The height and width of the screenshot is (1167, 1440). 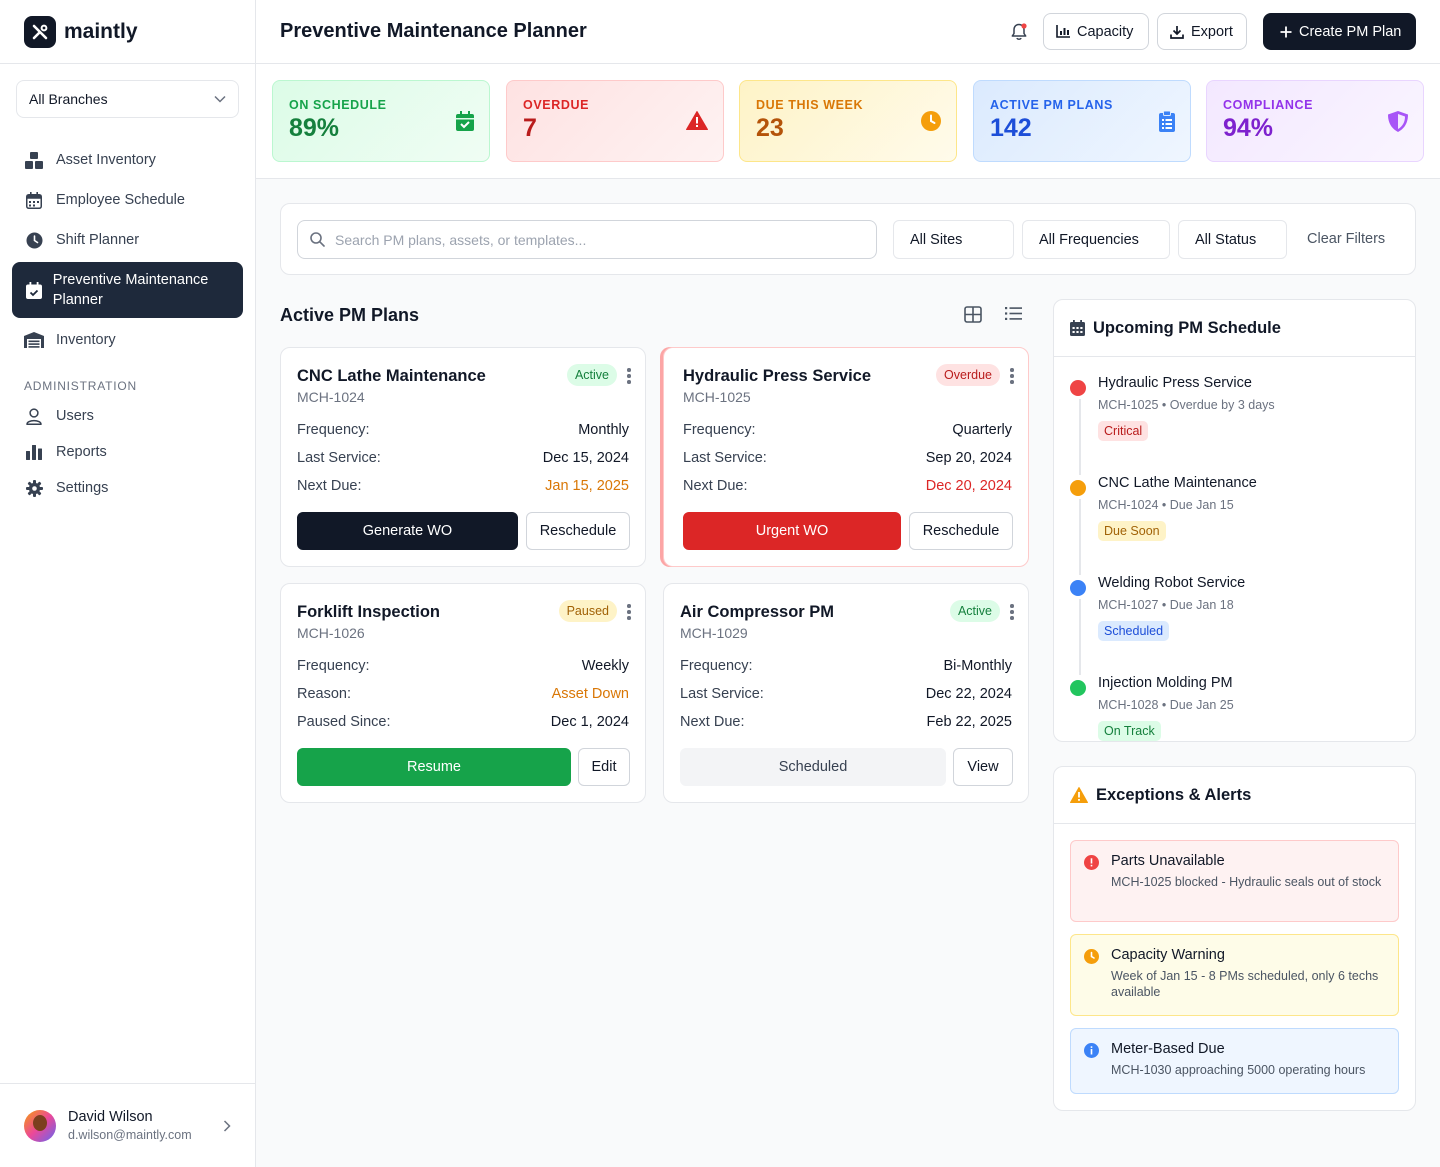 What do you see at coordinates (974, 611) in the screenshot?
I see `status-badge: Active` at bounding box center [974, 611].